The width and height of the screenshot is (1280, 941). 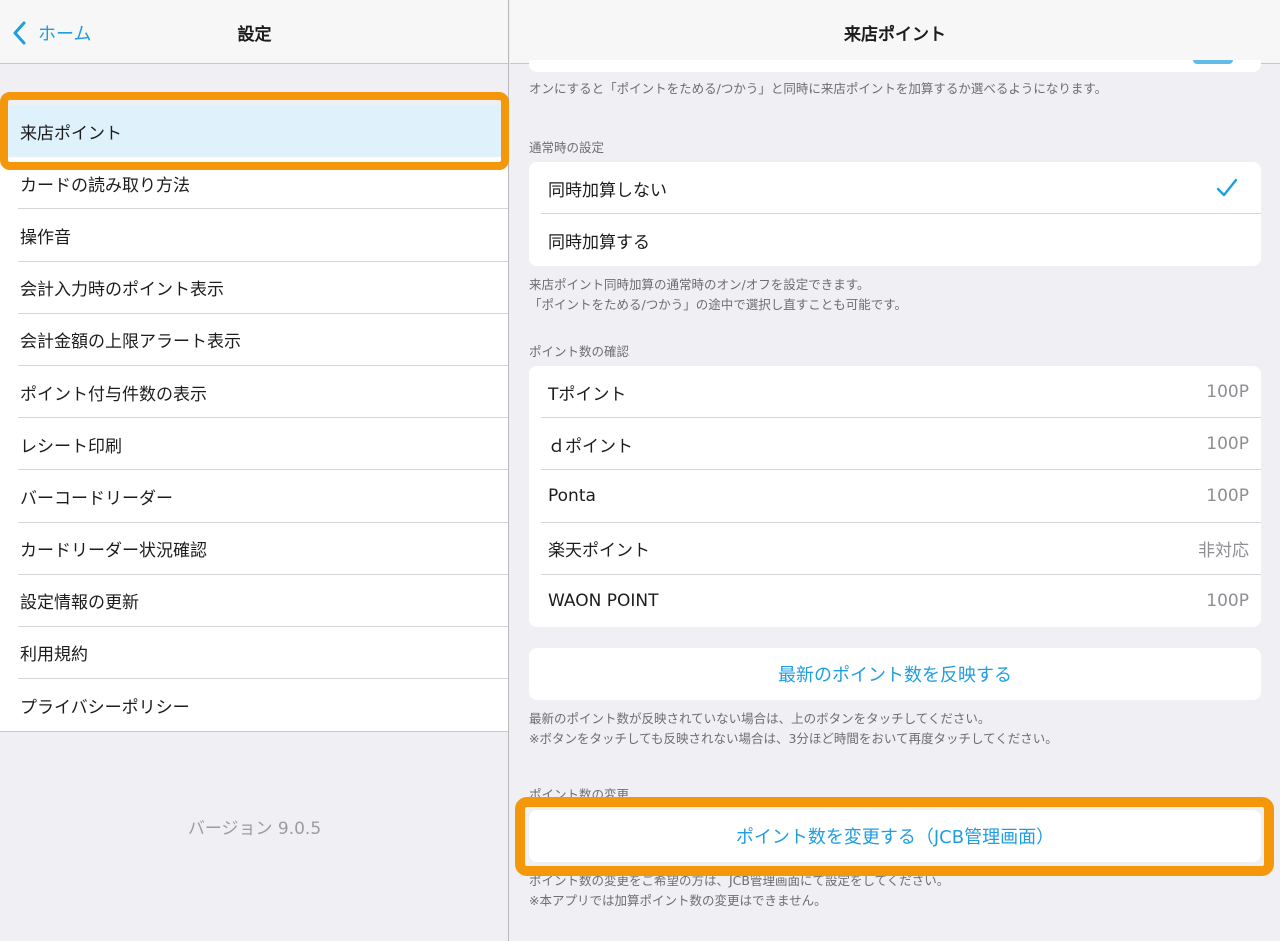 What do you see at coordinates (895, 240) in the screenshot?
I see `option-simultaneous: 同時加算する` at bounding box center [895, 240].